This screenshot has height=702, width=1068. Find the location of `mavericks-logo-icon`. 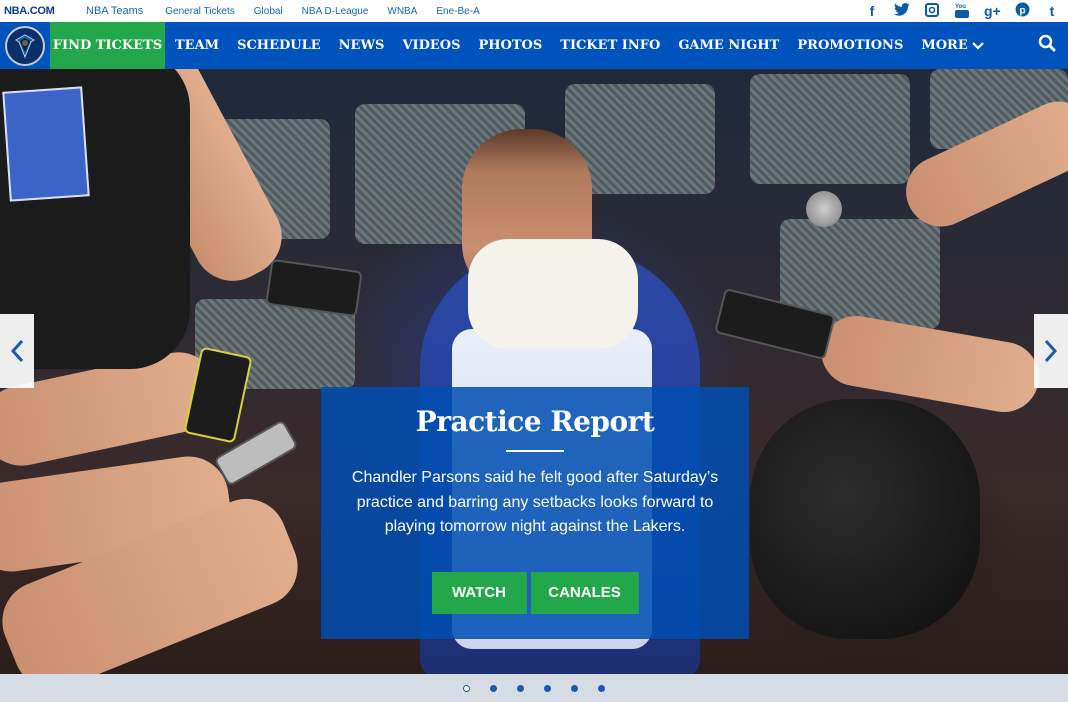

mavericks-logo-icon is located at coordinates (25, 45).